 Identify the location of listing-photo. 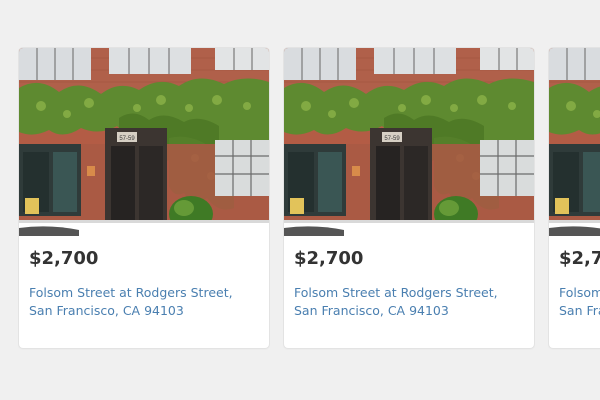
(574, 142).